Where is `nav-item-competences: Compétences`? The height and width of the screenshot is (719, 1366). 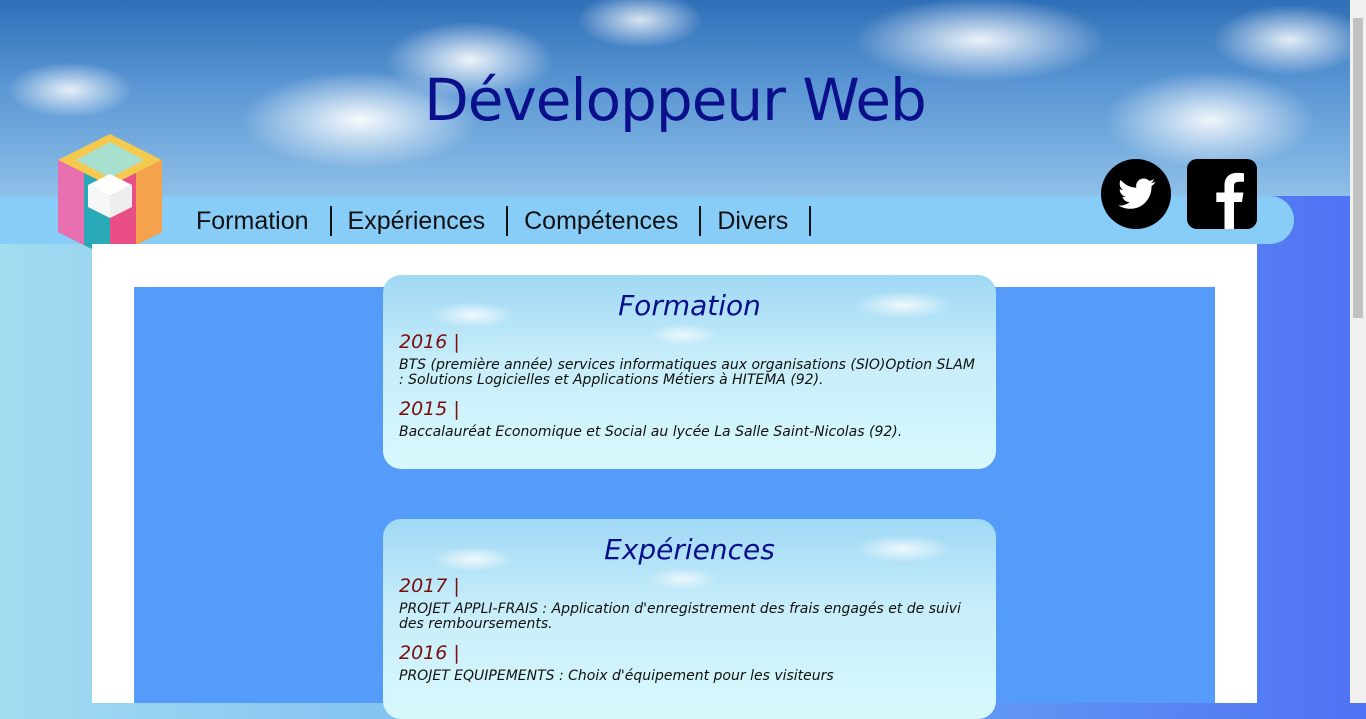 nav-item-competences: Compétences is located at coordinates (605, 221).